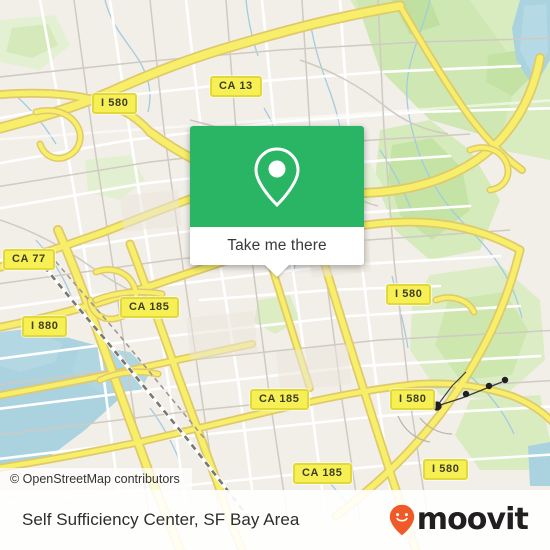 Image resolution: width=550 pixels, height=550 pixels. What do you see at coordinates (236, 86) in the screenshot?
I see `highway-shield-ca13: CA 13` at bounding box center [236, 86].